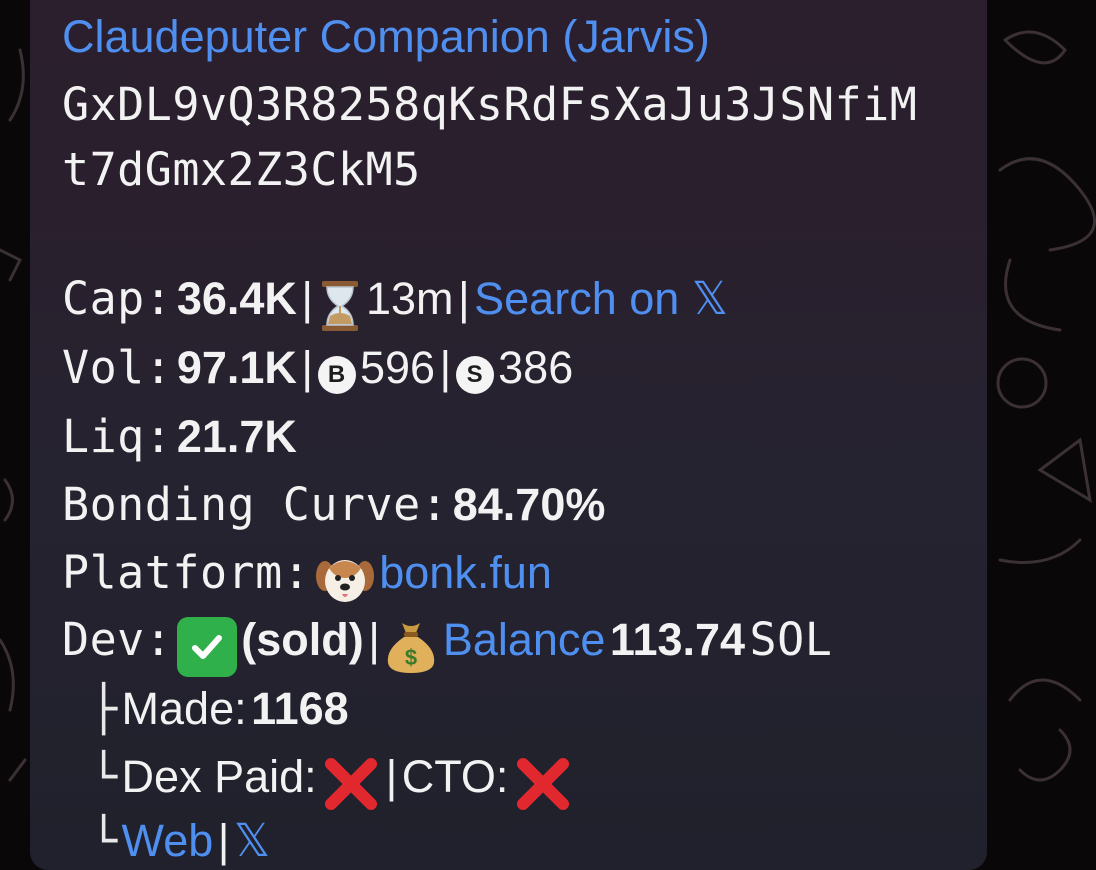 This screenshot has height=870, width=1096. Describe the element at coordinates (455, 776) in the screenshot. I see `cto-label: CTO:` at that location.